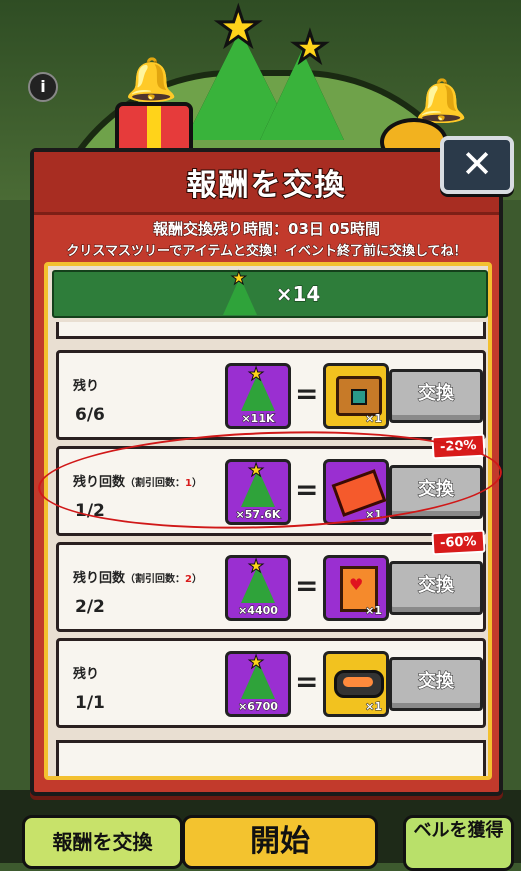 The width and height of the screenshot is (521, 871). I want to click on exchange-notice: クリスマスツリーでアイテムと交換！イベント終了前に交換してね！, so click(266, 252).